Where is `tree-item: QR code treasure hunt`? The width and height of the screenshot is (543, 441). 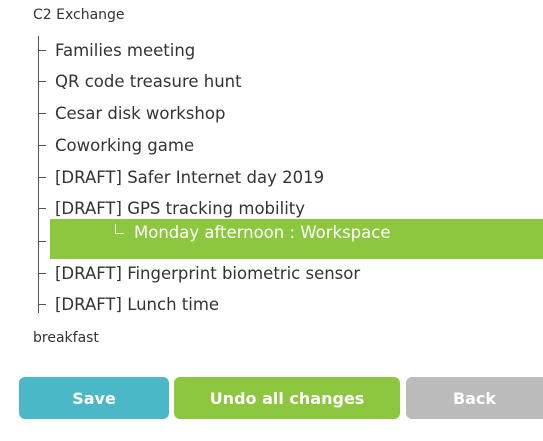 tree-item: QR code treasure hunt is located at coordinates (140, 81).